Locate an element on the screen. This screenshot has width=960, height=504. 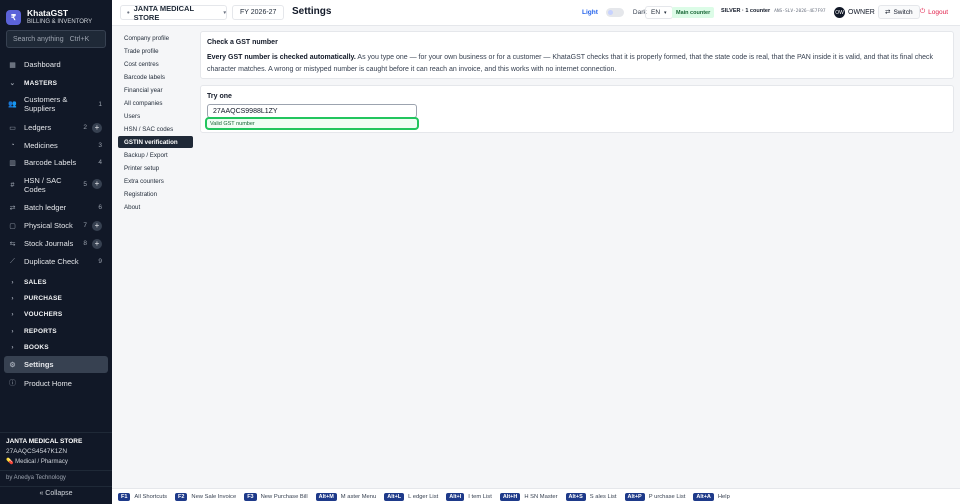
sidebar-item-ledgers: ▭ Ledgers 2 + is located at coordinates (55, 127).